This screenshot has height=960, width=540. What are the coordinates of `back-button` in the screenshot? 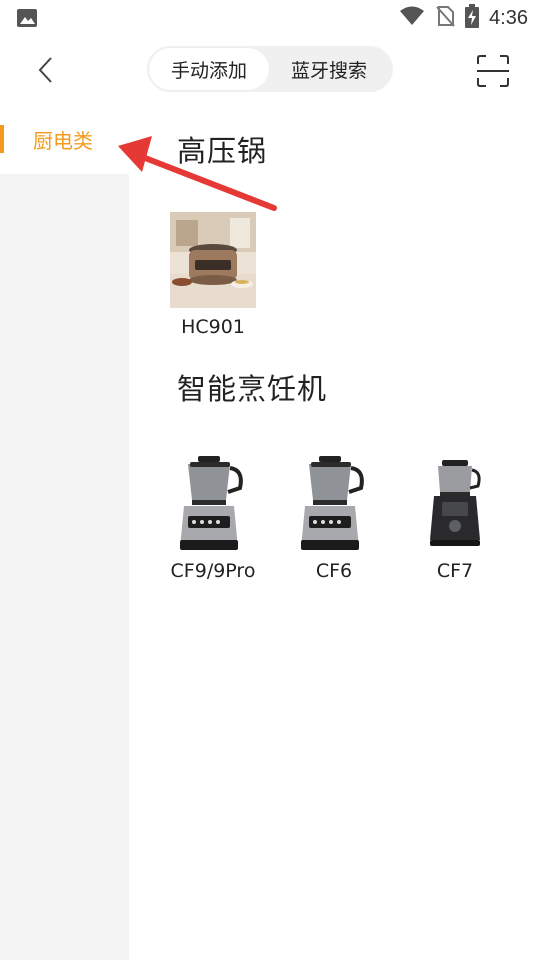 It's located at (46, 70).